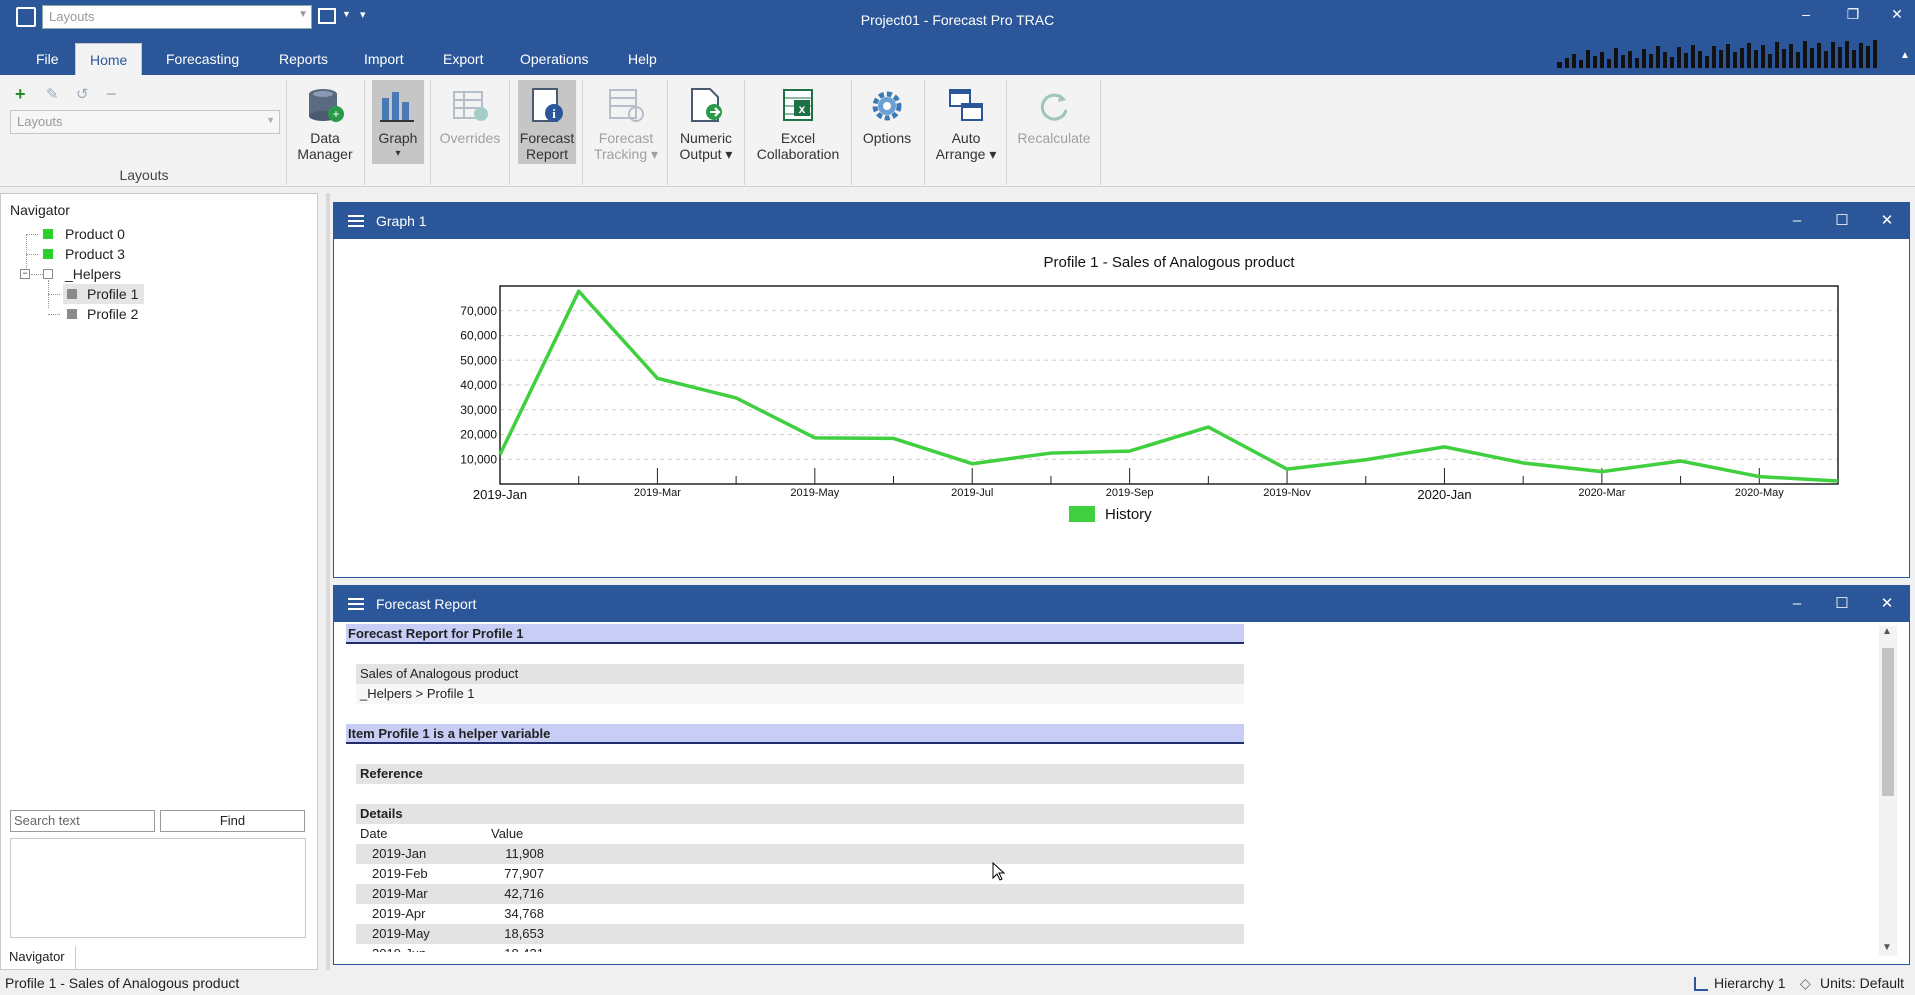 This screenshot has height=995, width=1915. Describe the element at coordinates (72, 294) in the screenshot. I see `gray-square-icon` at that location.